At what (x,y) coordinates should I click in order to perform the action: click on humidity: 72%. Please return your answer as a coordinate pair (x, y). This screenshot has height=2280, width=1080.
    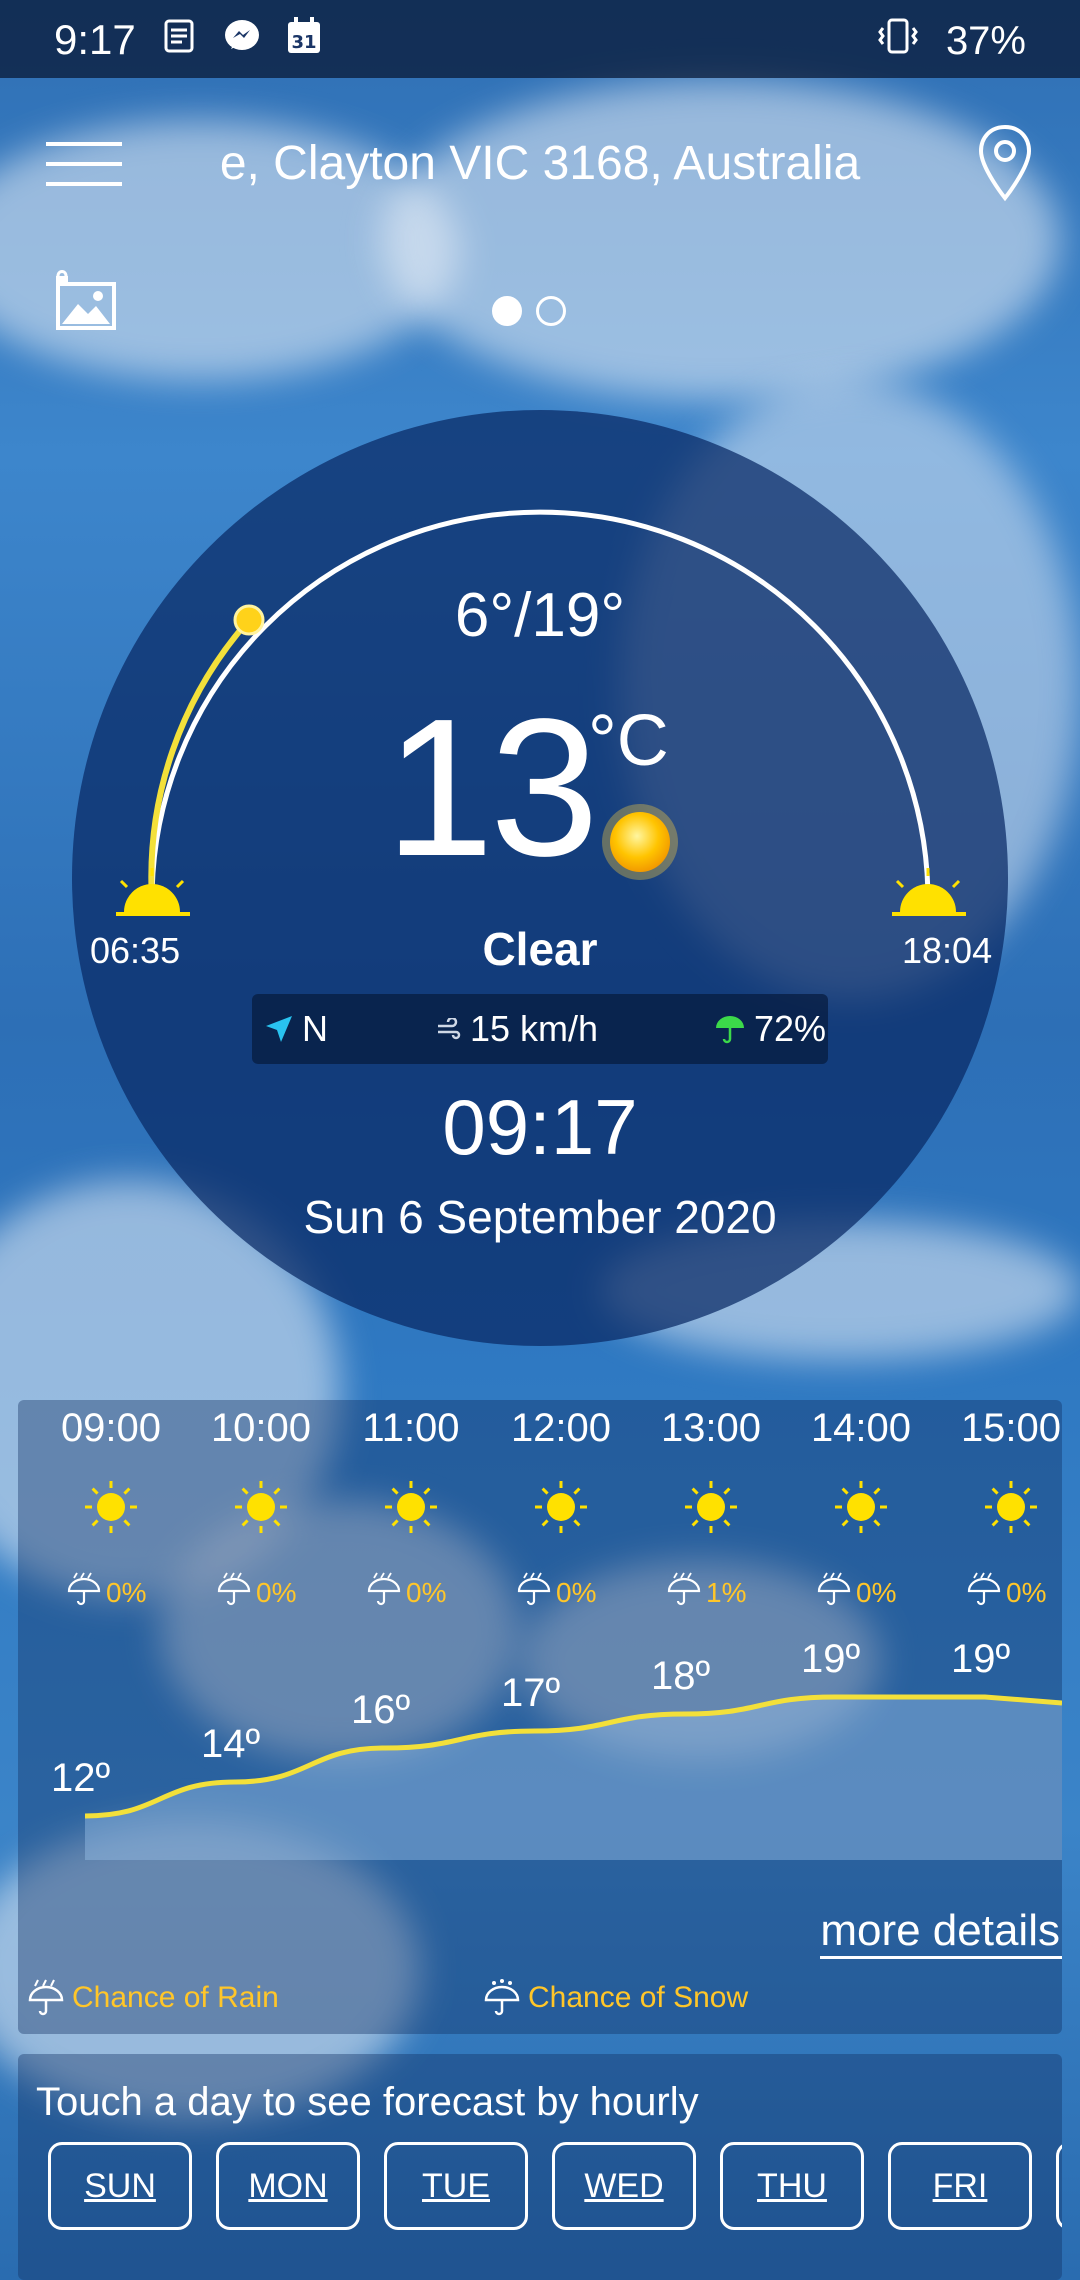
    Looking at the image, I should click on (790, 1028).